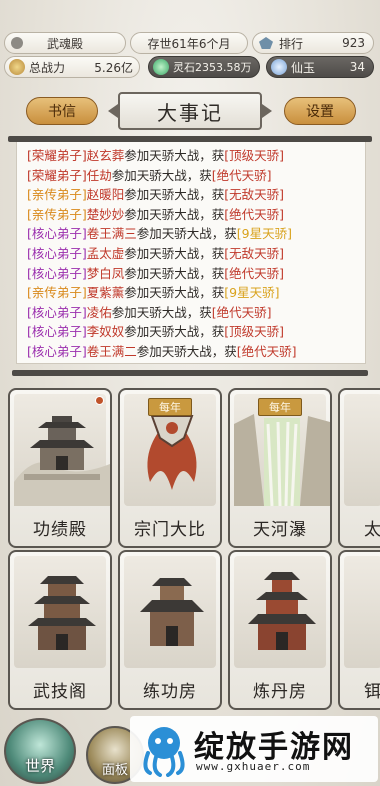 Image resolution: width=380 pixels, height=786 pixels. What do you see at coordinates (17, 43) in the screenshot?
I see `menu-icon` at bounding box center [17, 43].